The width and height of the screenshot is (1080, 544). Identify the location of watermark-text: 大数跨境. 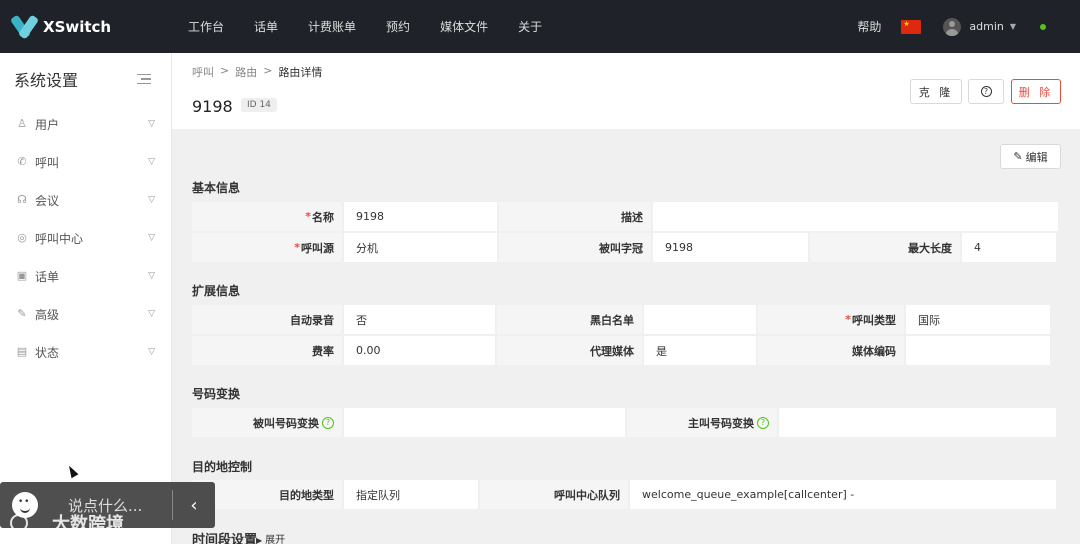
(88, 524).